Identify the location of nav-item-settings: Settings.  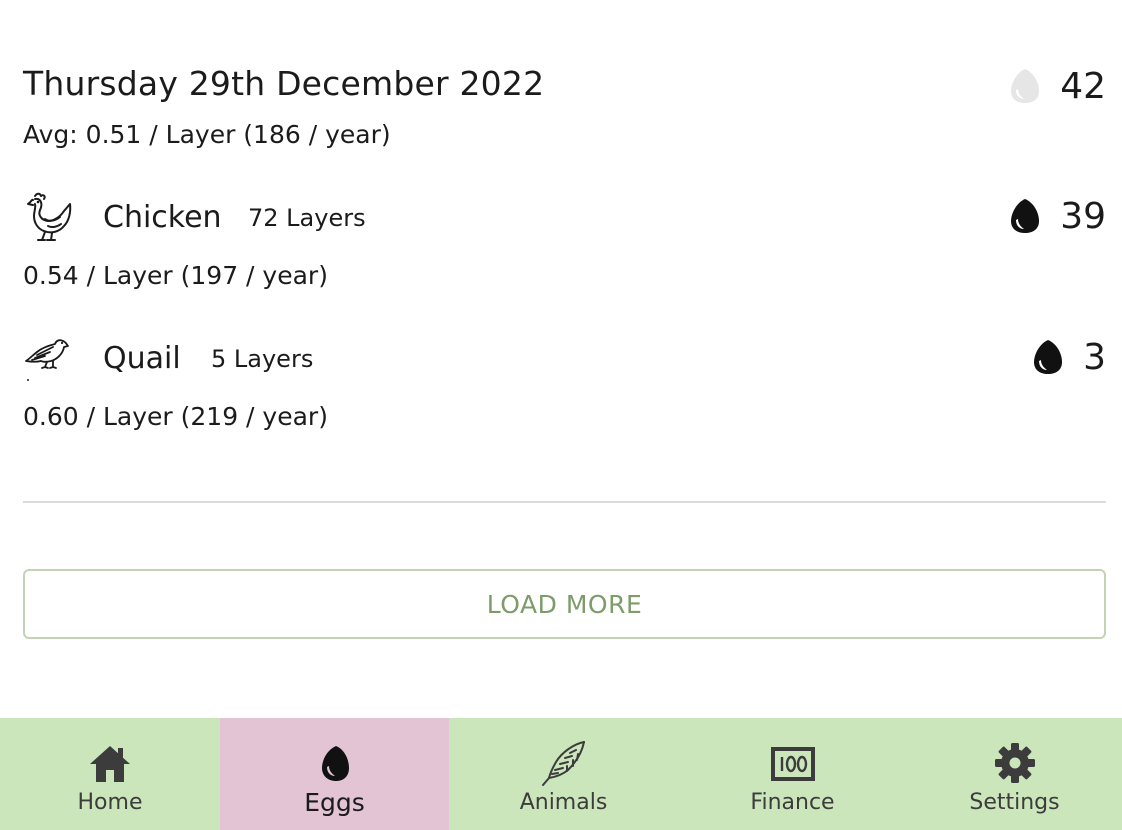
(1014, 774).